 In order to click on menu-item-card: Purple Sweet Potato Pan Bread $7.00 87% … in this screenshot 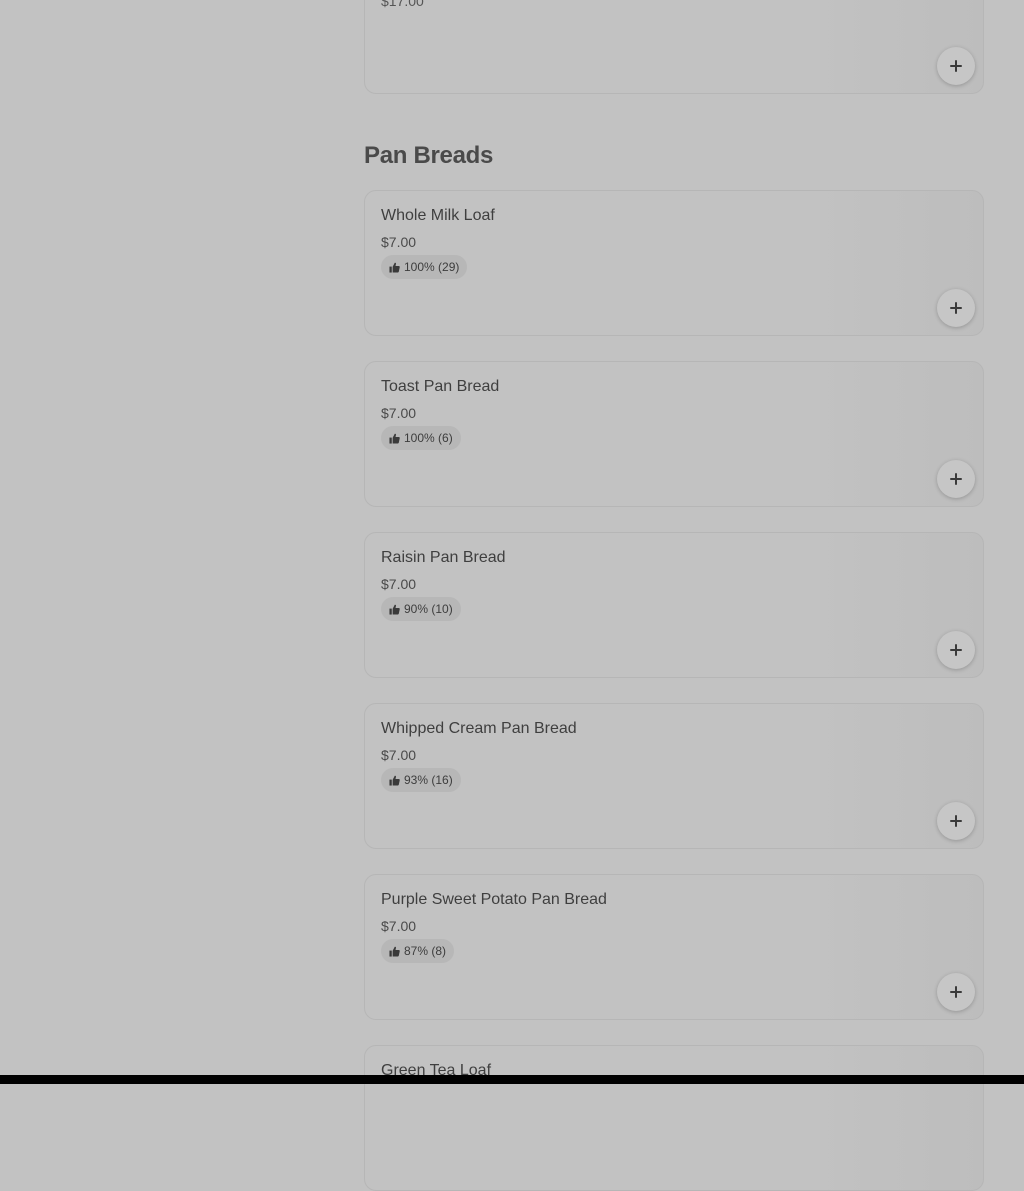, I will do `click(674, 947)`.